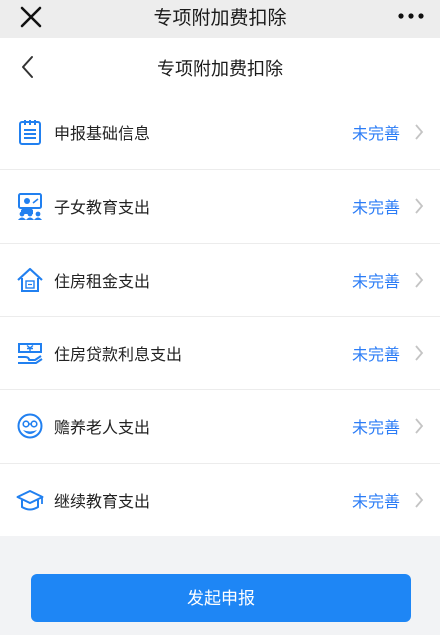 The height and width of the screenshot is (635, 440). What do you see at coordinates (220, 499) in the screenshot?
I see `list-item-continuing-education: 继续教育支出 未完善` at bounding box center [220, 499].